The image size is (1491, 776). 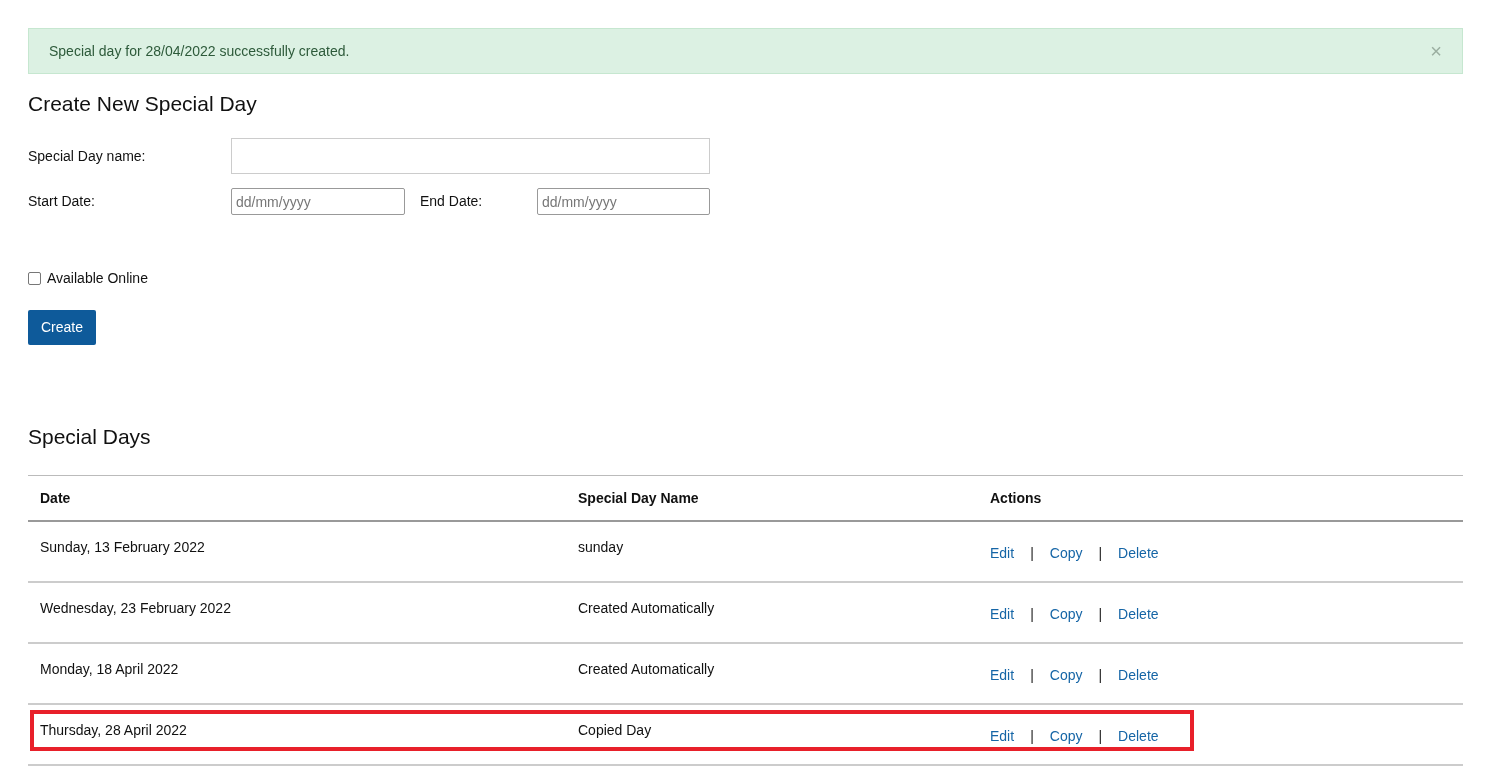 I want to click on column-header: Date, so click(x=55, y=498).